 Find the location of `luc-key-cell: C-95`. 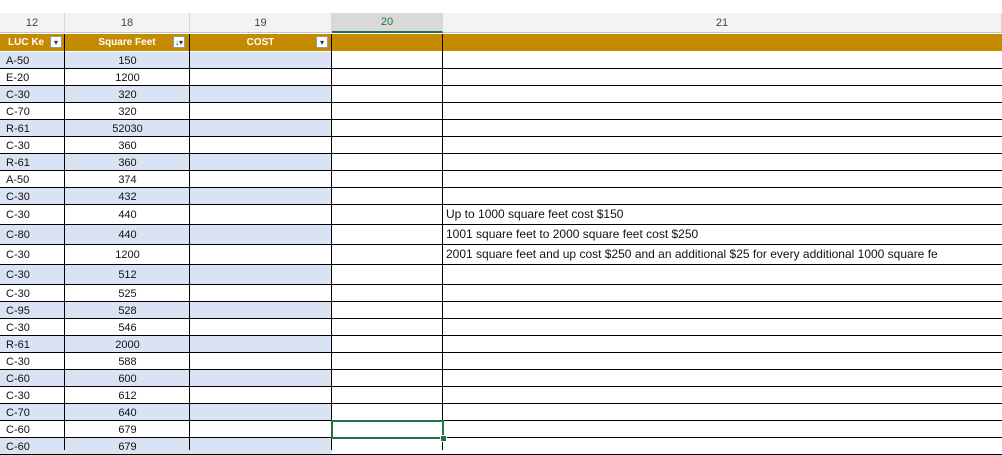

luc-key-cell: C-95 is located at coordinates (32, 310).